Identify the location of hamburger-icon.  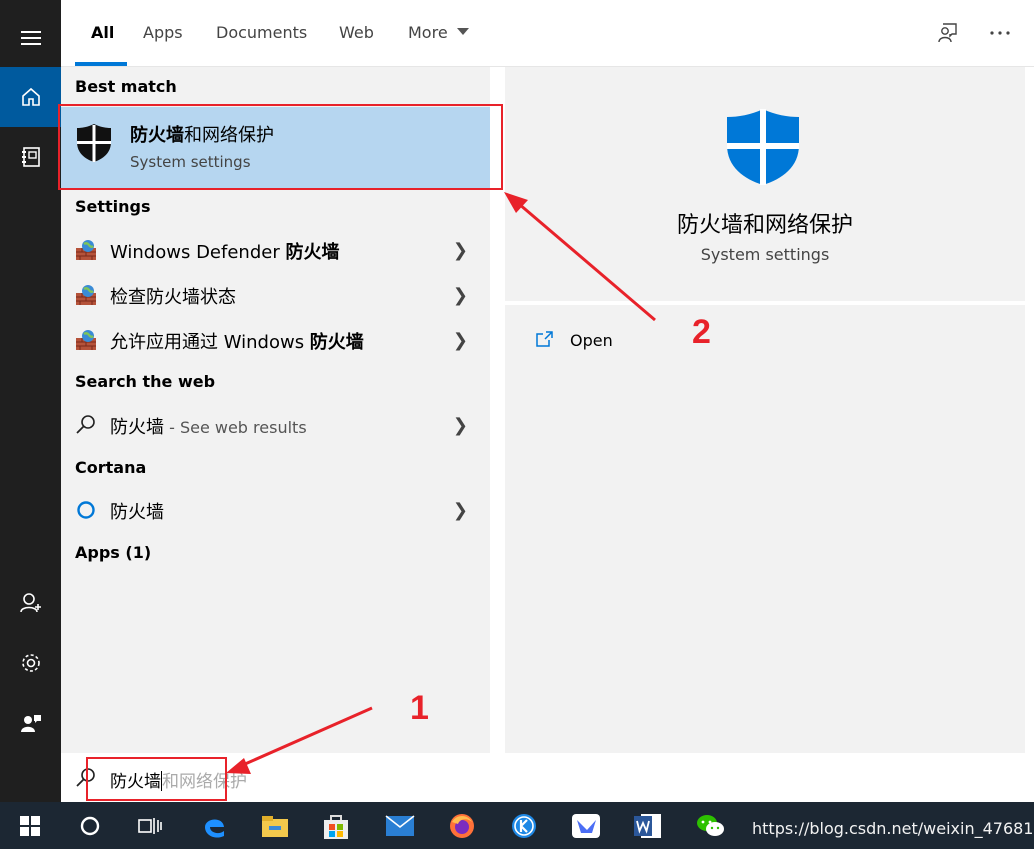
(30, 38).